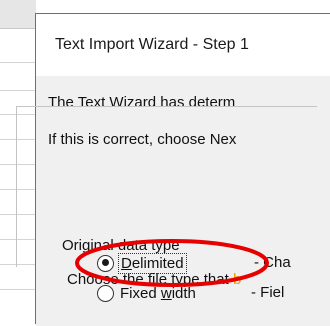 This screenshot has height=326, width=330. Describe the element at coordinates (272, 262) in the screenshot. I see `delimited-description: - Cha` at that location.